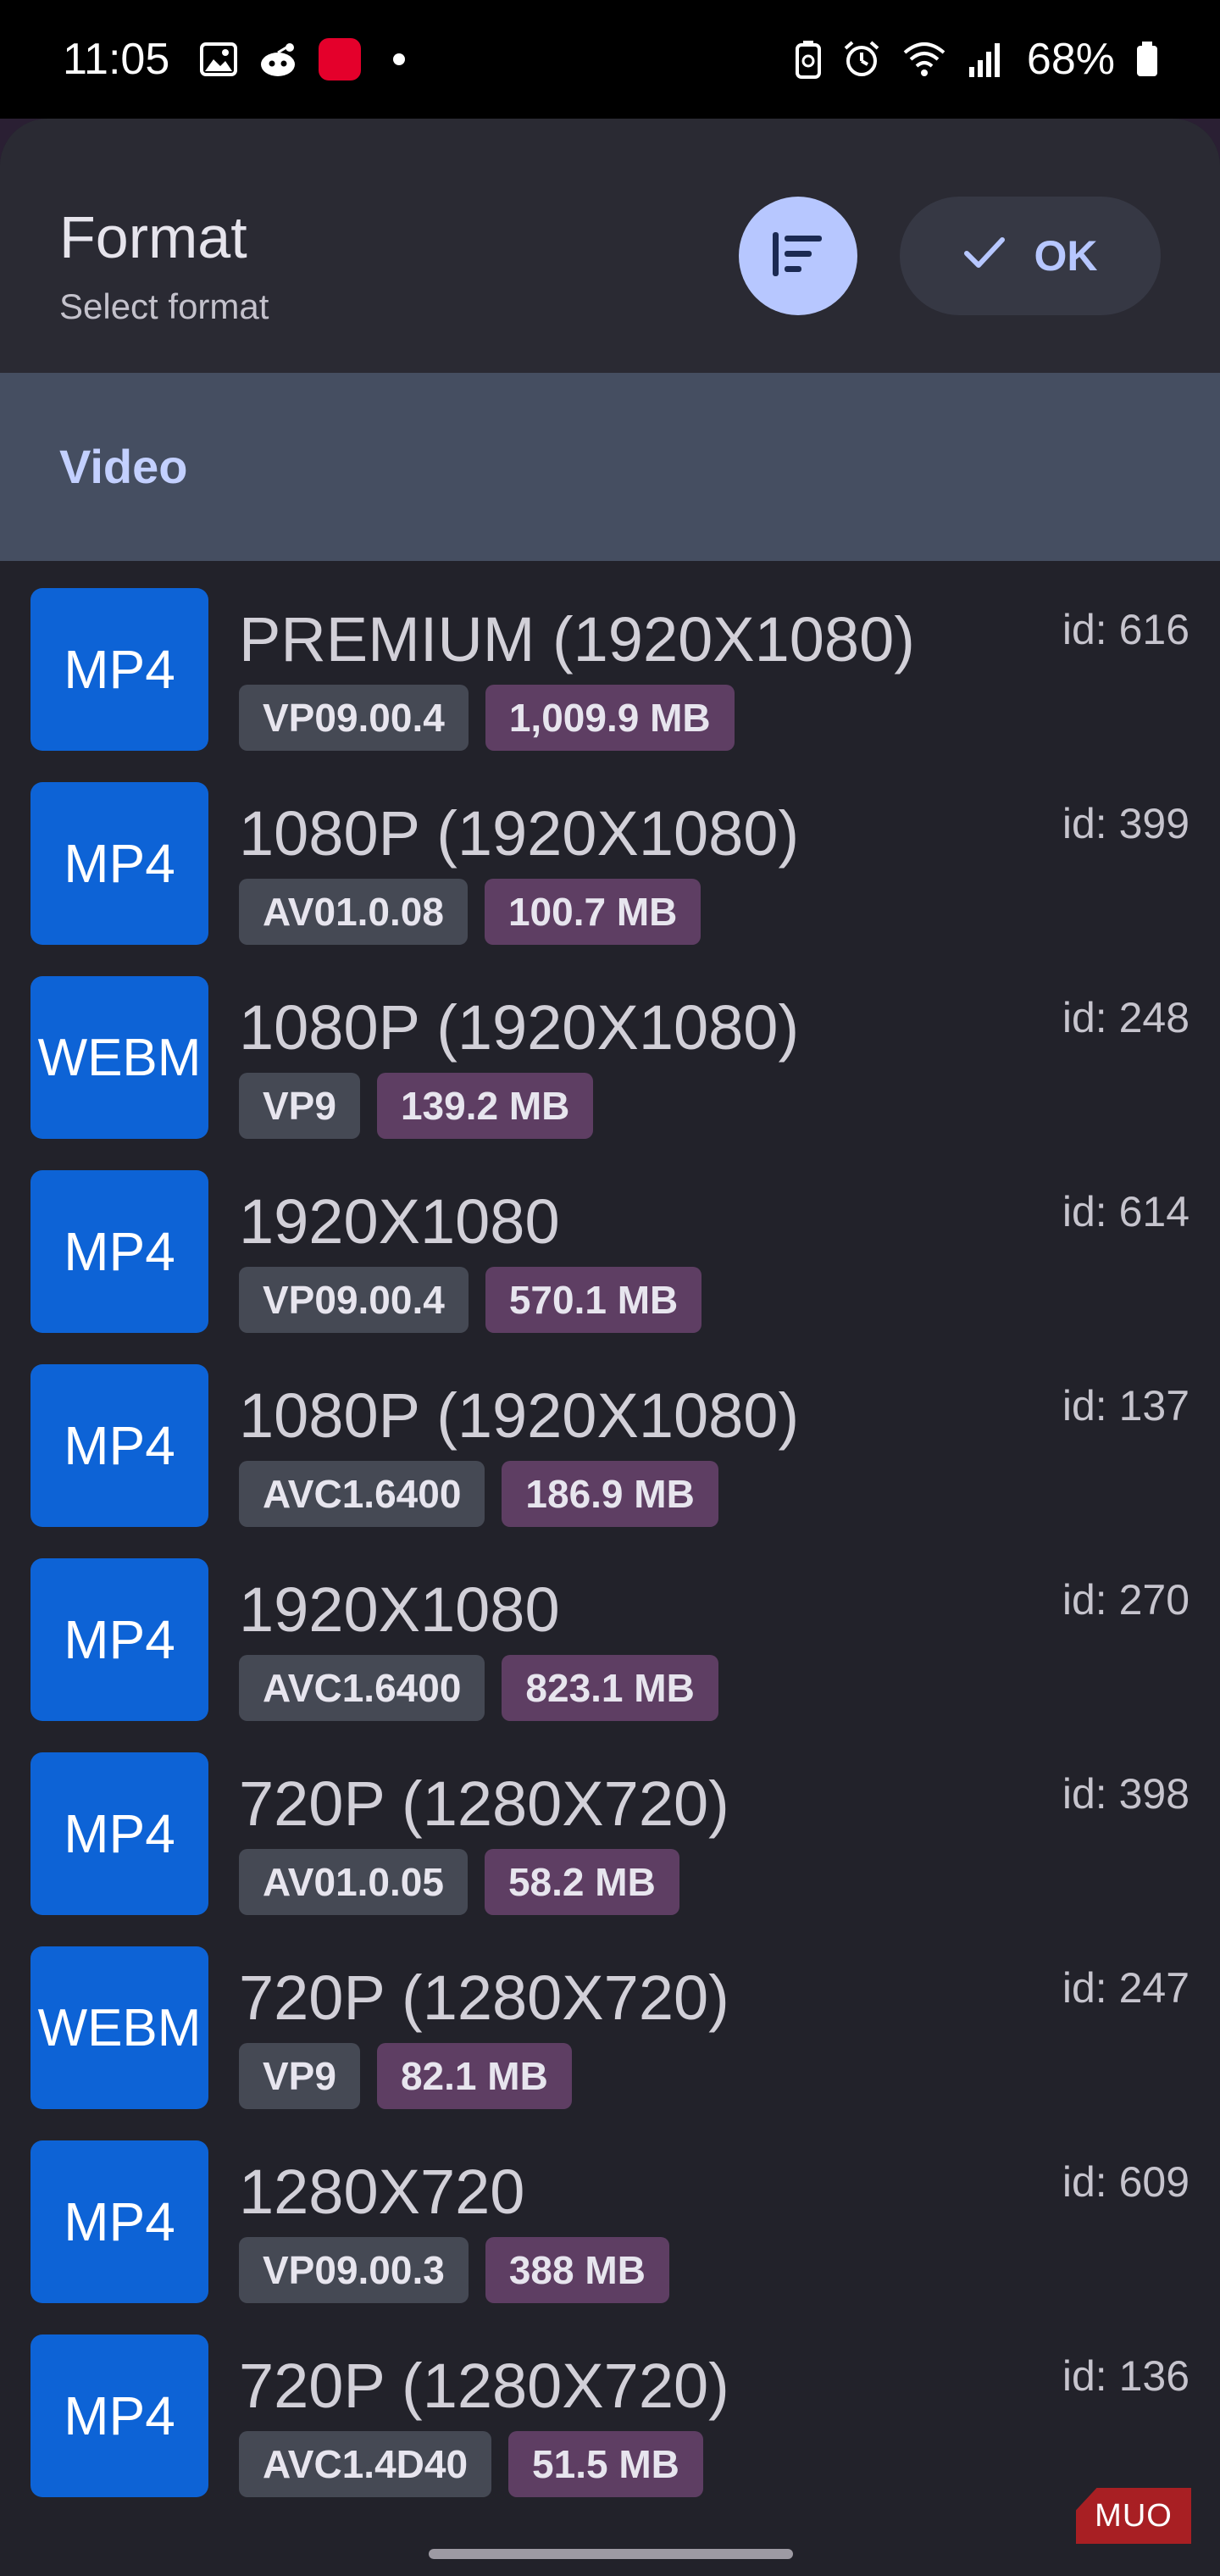  I want to click on section-header-video: Video, so click(610, 467).